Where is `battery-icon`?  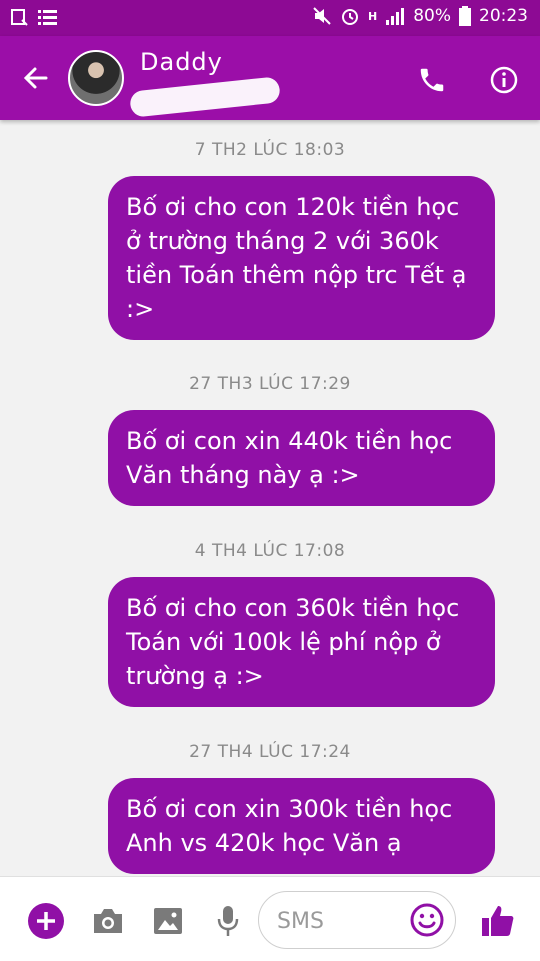
battery-icon is located at coordinates (465, 16).